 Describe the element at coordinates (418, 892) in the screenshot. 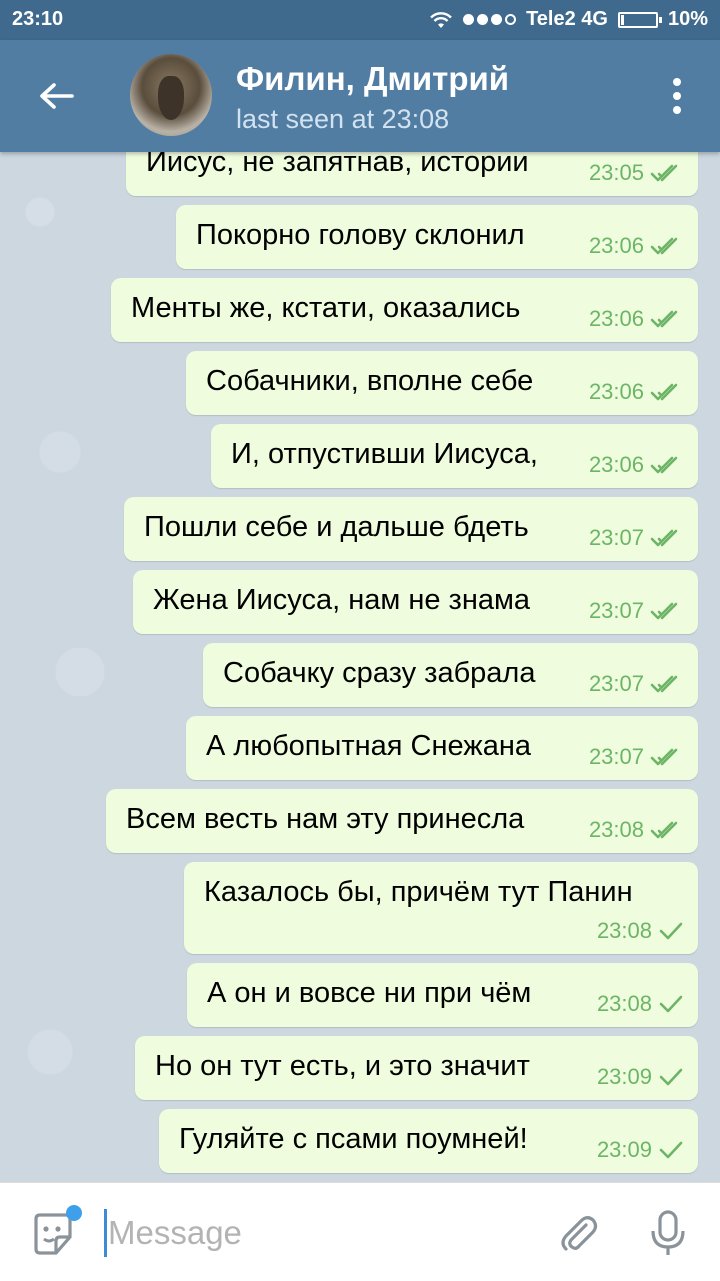

I see `message-text: Казалось бы, причём тут Панин` at that location.